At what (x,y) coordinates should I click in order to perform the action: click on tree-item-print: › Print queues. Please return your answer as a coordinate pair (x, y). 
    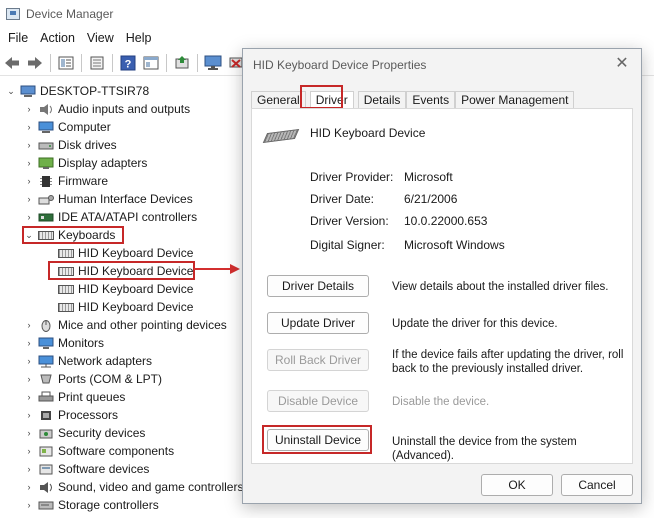
    Looking at the image, I should click on (75, 397).